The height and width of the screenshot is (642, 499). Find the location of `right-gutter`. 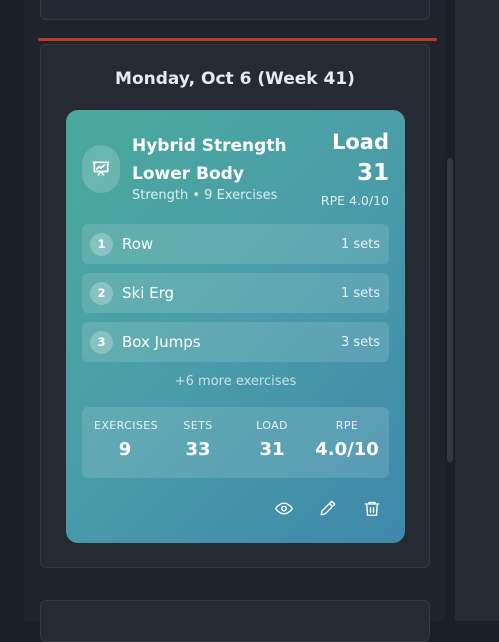

right-gutter is located at coordinates (477, 310).